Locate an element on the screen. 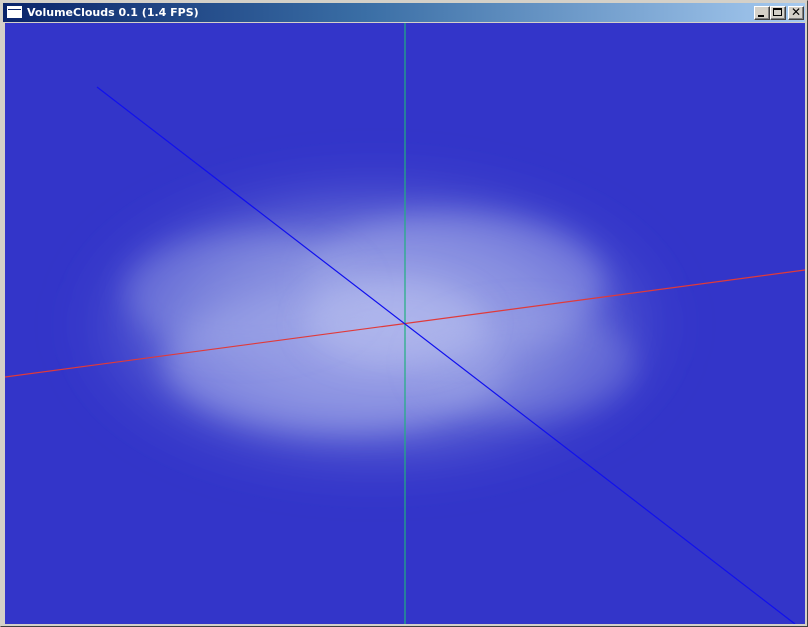  title-bar: VolumeClouds 0.1 (1.4 FPS) ✕ is located at coordinates (404, 12).